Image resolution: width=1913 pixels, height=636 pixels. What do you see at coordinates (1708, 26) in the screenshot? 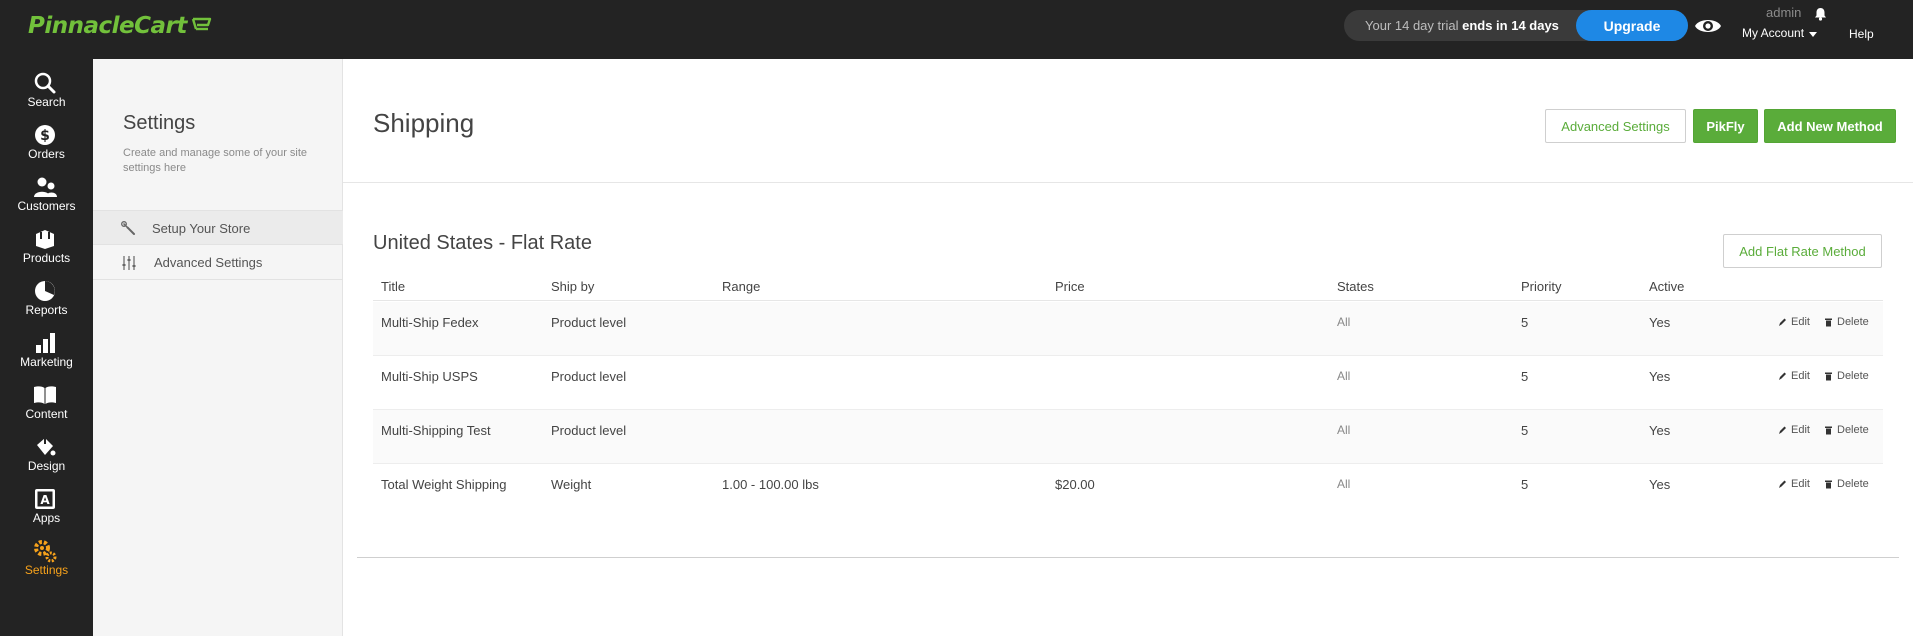
I see `eye-icon` at bounding box center [1708, 26].